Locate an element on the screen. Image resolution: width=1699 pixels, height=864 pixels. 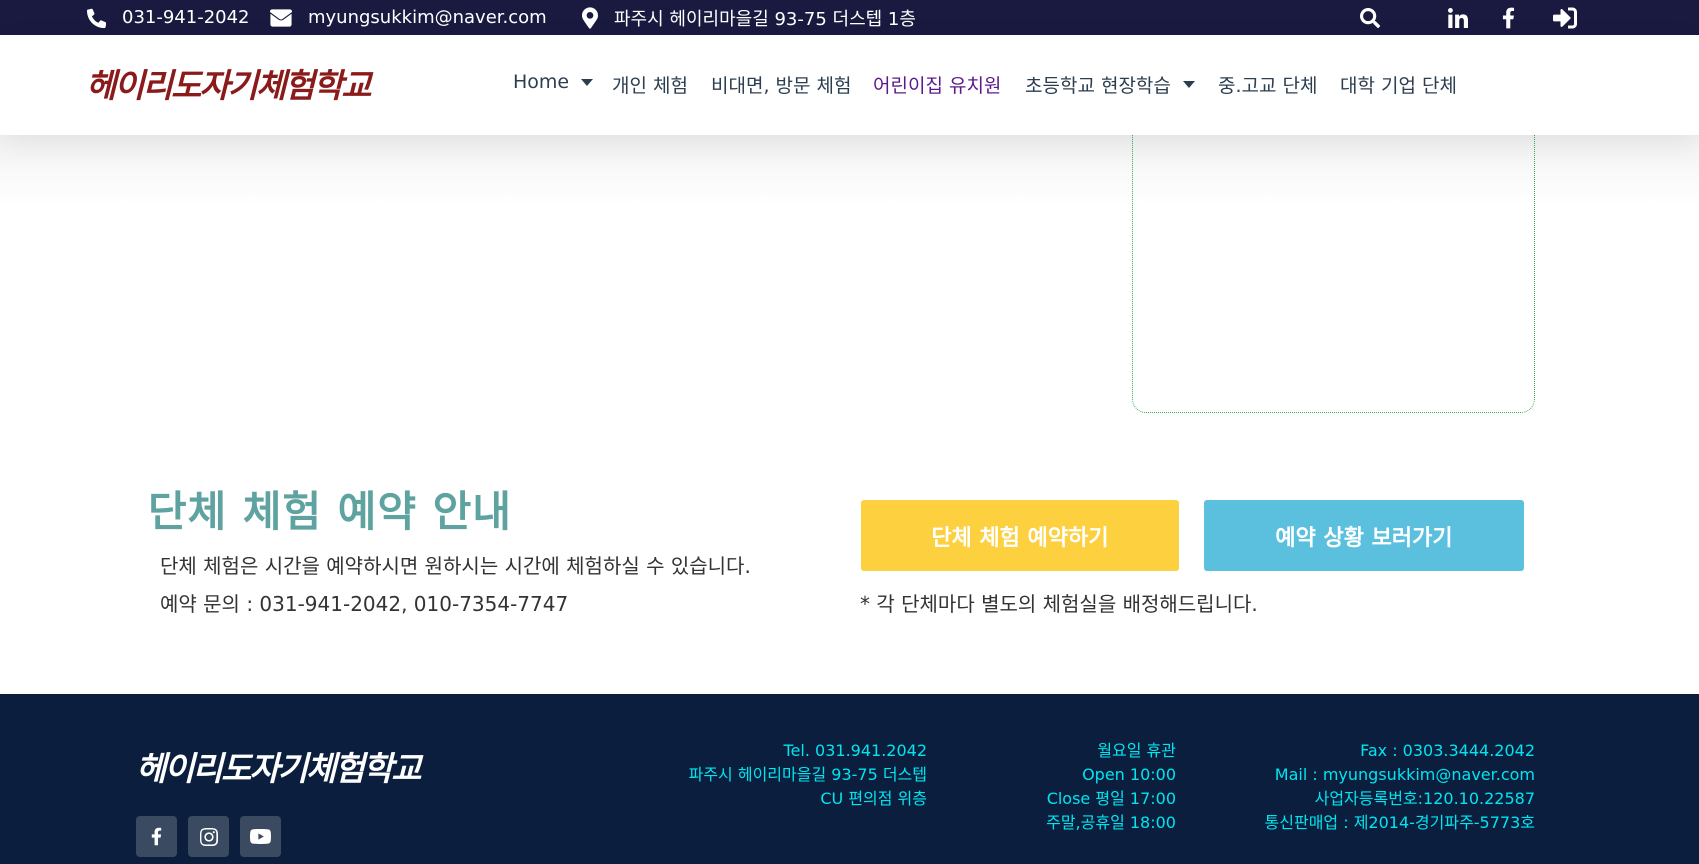
nav-label: 비대면, 방문 체험 is located at coordinates (781, 86).